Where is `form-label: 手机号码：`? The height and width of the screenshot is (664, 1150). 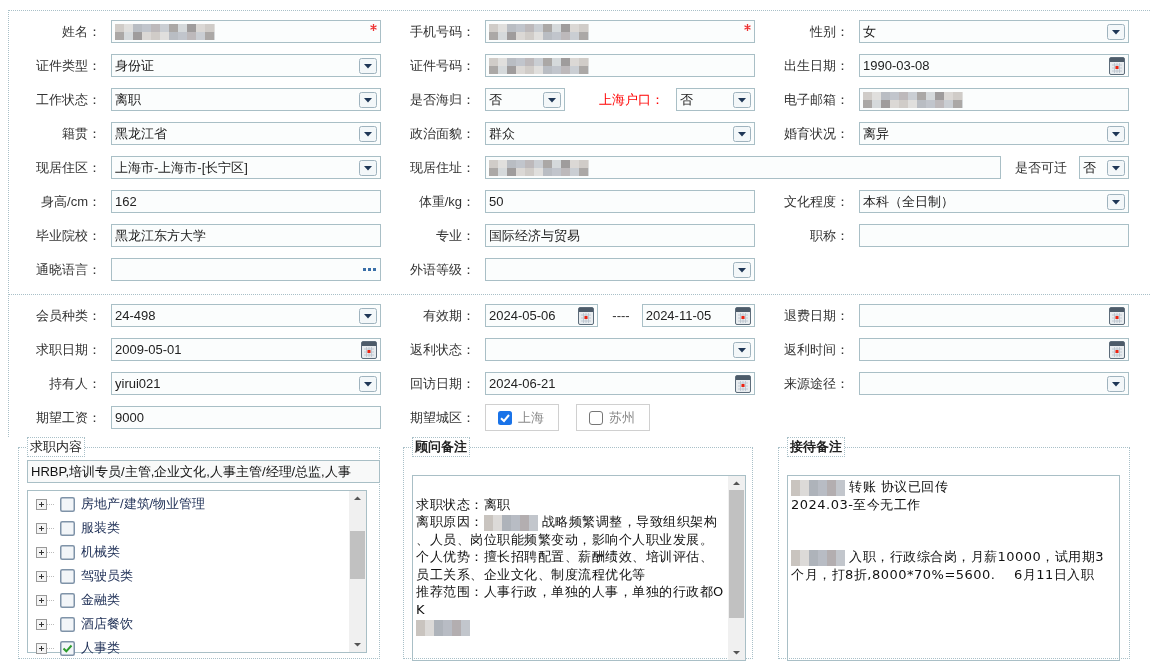
form-label: 手机号码： is located at coordinates (442, 31).